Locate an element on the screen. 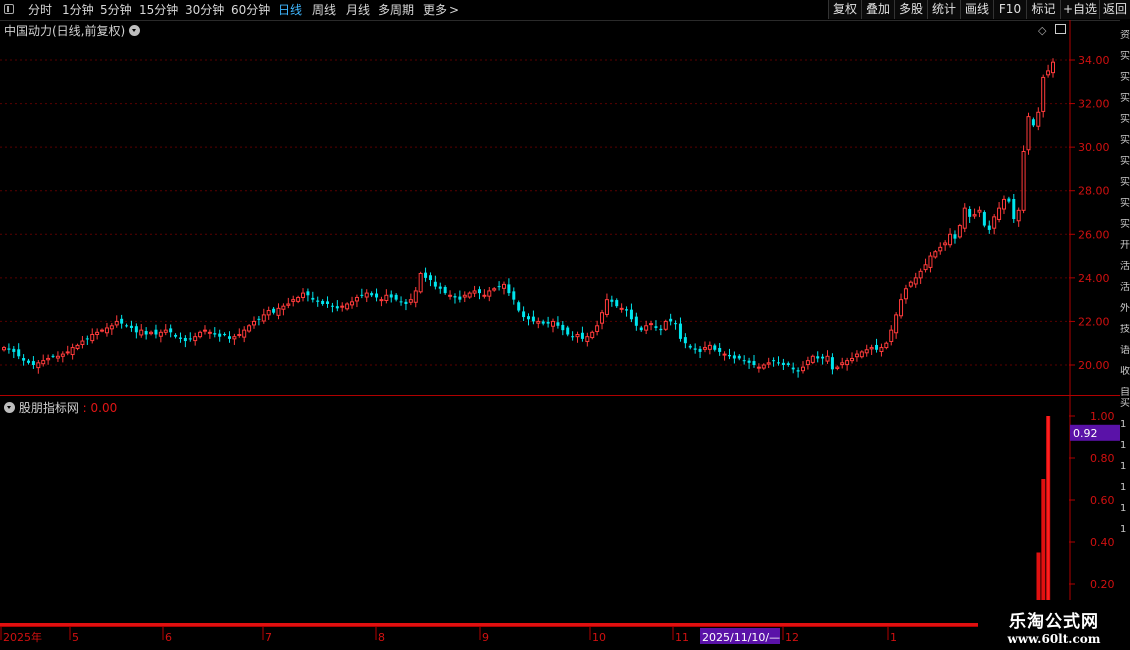 The width and height of the screenshot is (1130, 650). tab-period-2: 5分钟 is located at coordinates (116, 10).